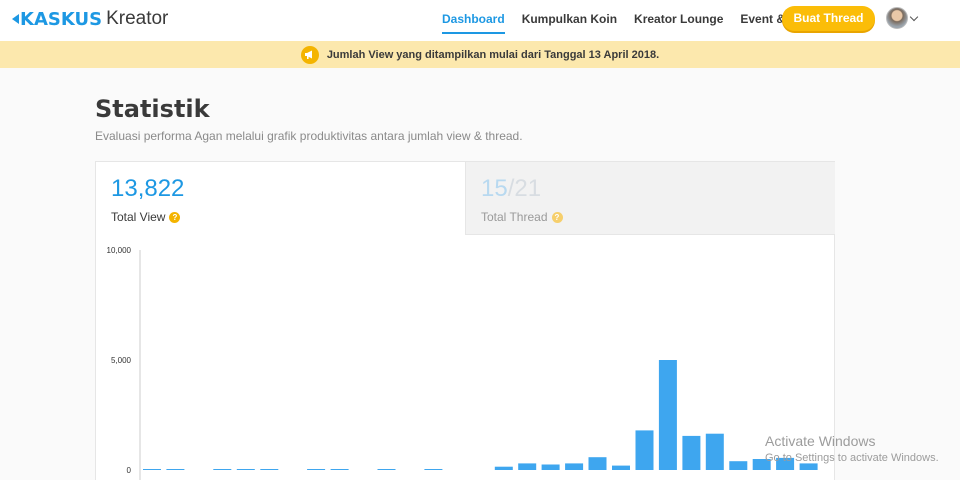 The height and width of the screenshot is (480, 960). I want to click on tab-total-thread: 15/21 Total Thread ?, so click(650, 198).